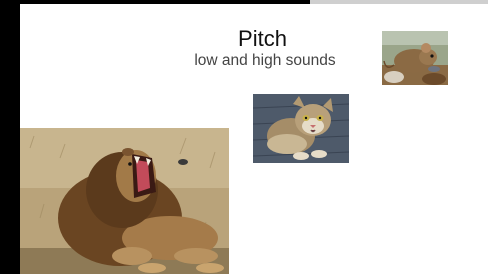  Describe the element at coordinates (262, 38) in the screenshot. I see `slide-title: Pitch` at that location.